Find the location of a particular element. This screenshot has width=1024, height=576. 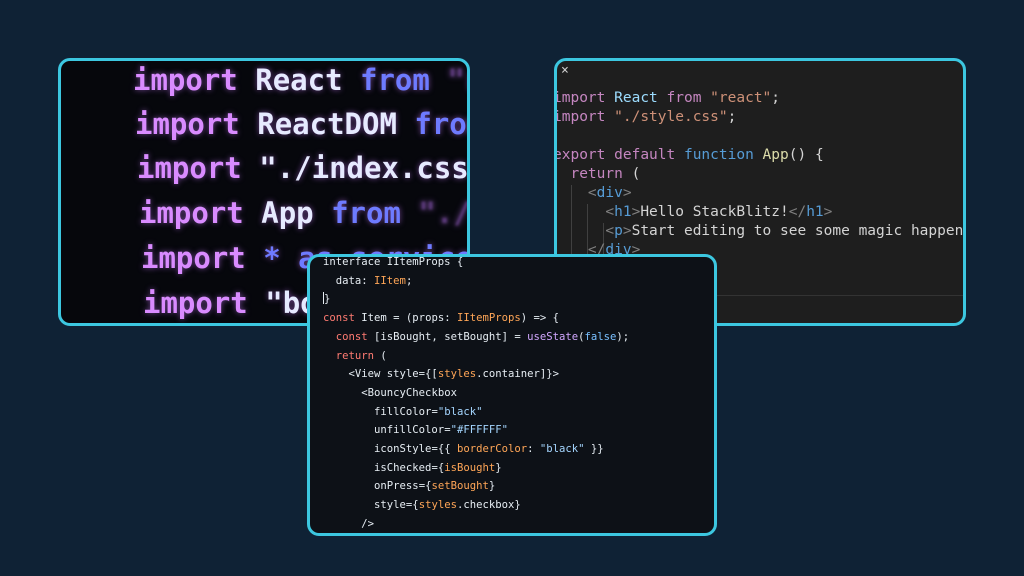

front-line-1: interface IItemProps { is located at coordinates (393, 262).